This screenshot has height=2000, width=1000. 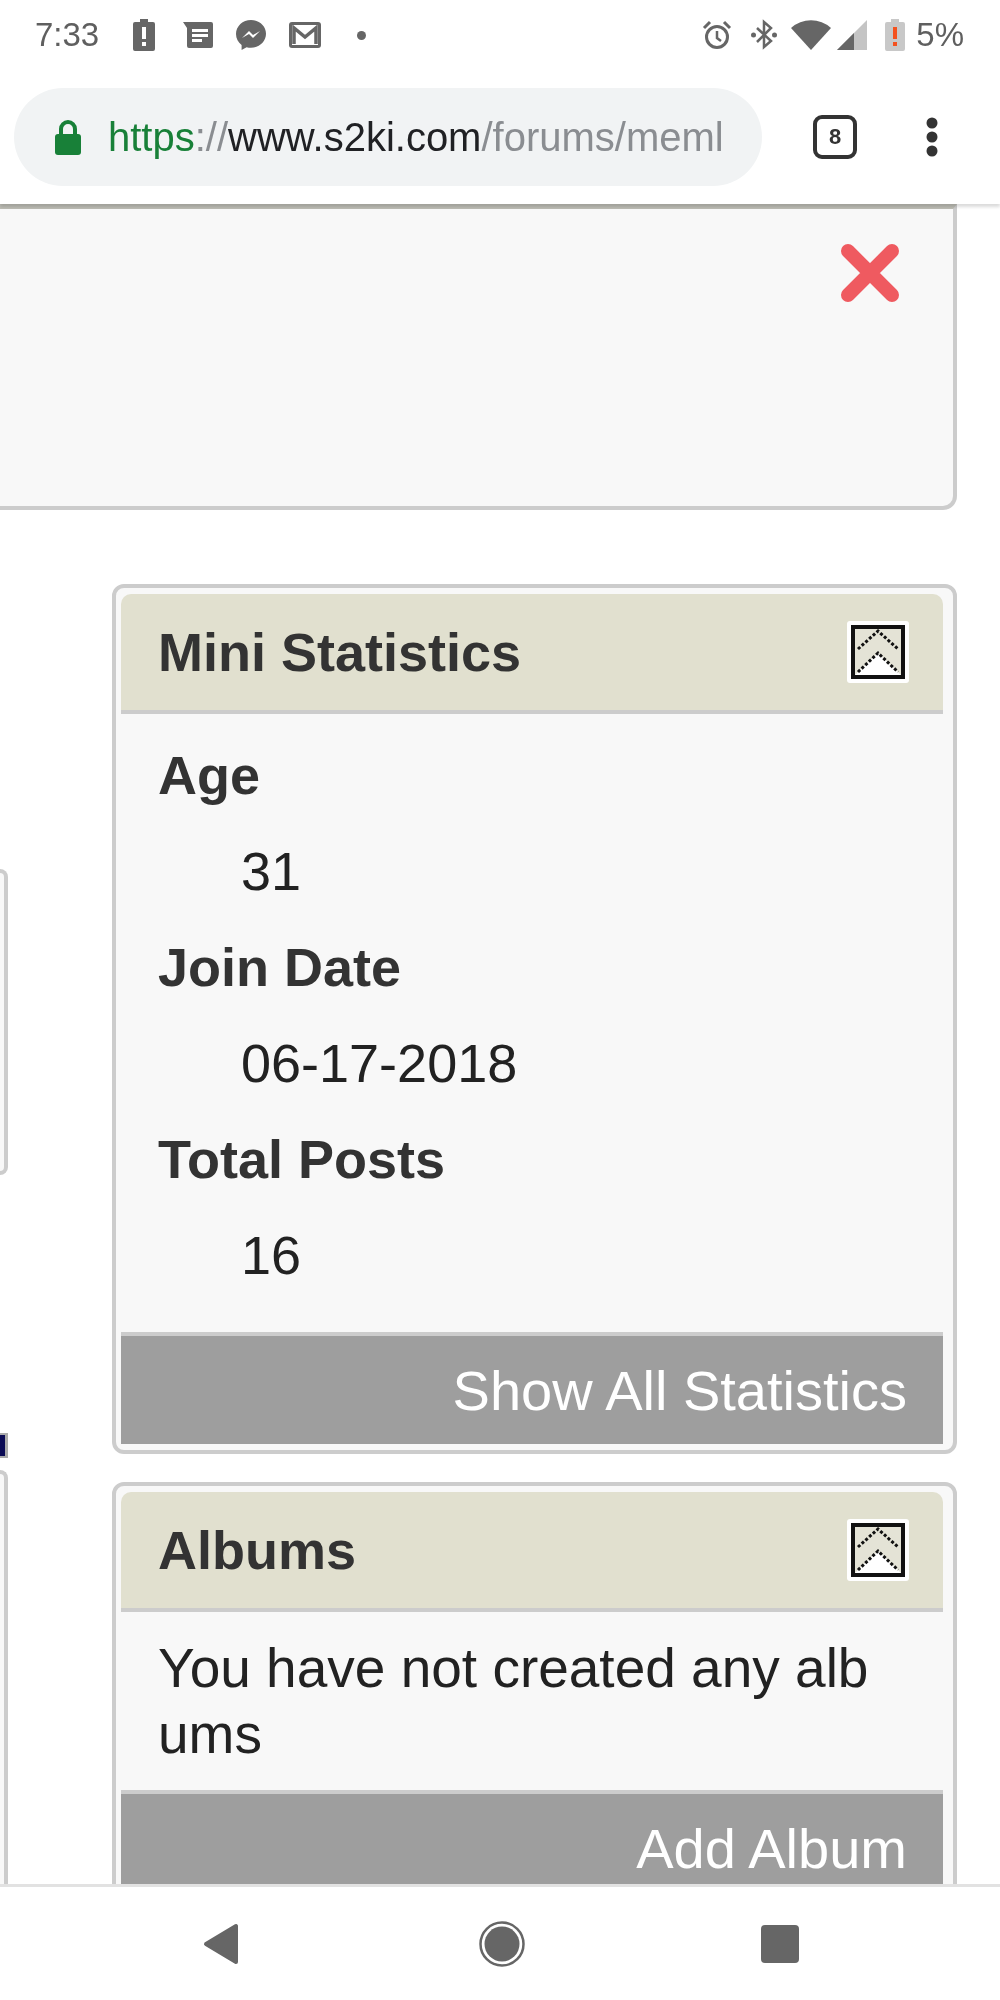 What do you see at coordinates (379, 1063) in the screenshot?
I see `stat-value: 06-17-2018` at bounding box center [379, 1063].